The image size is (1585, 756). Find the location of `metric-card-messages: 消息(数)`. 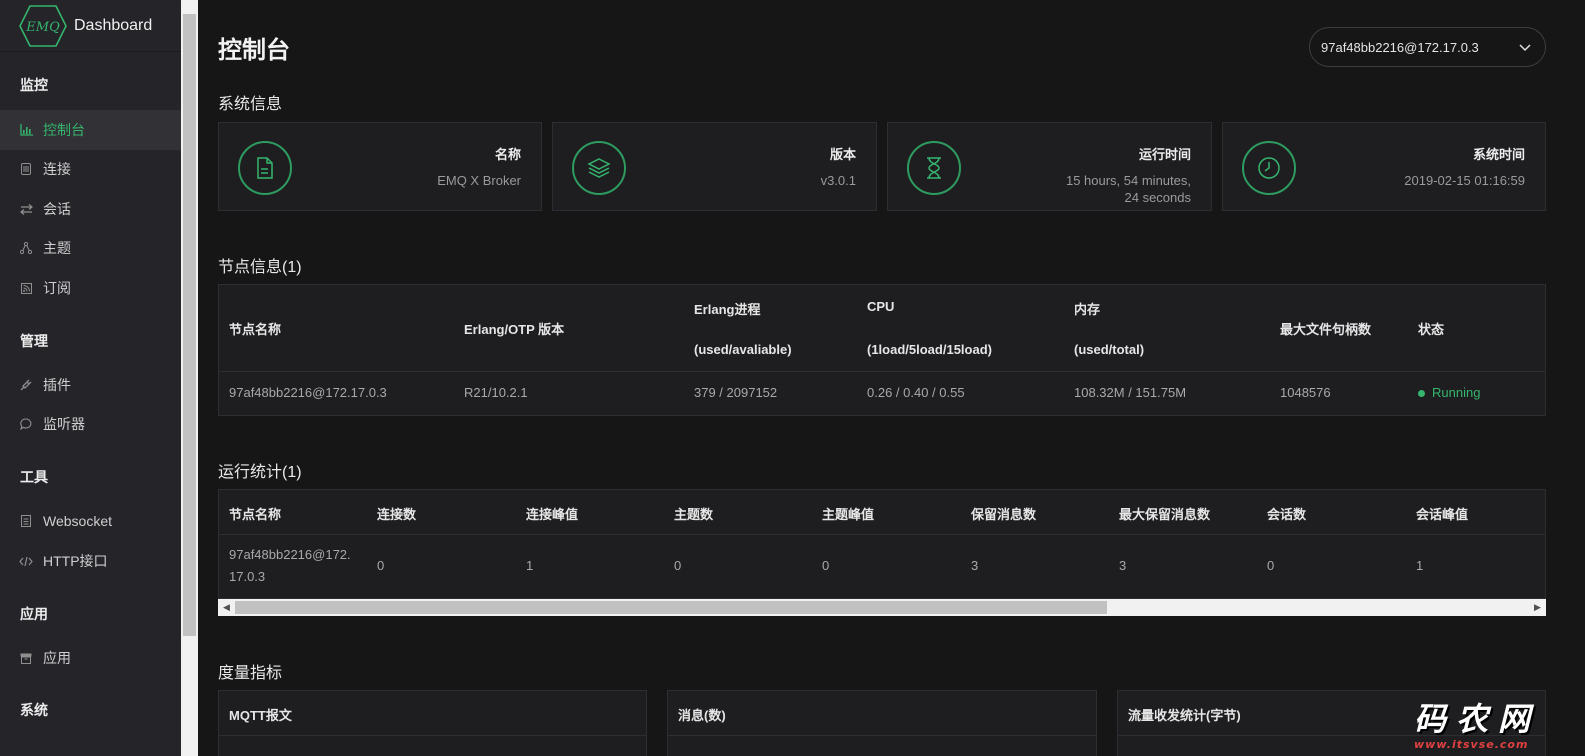

metric-card-messages: 消息(数) is located at coordinates (882, 723).